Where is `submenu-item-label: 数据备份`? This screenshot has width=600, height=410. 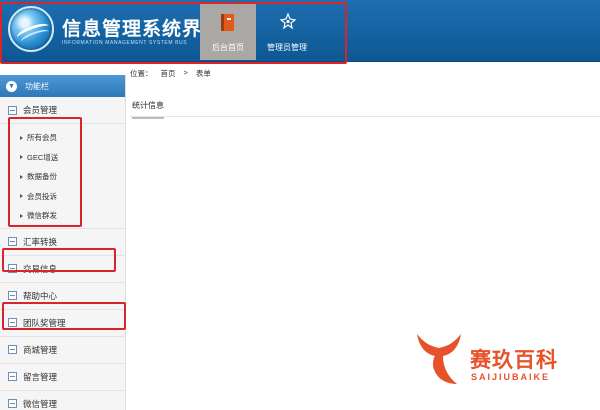
submenu-item-label: 数据备份 is located at coordinates (42, 177).